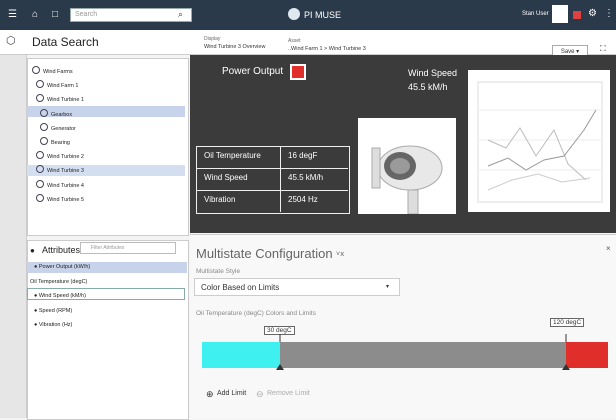  What do you see at coordinates (61, 250) in the screenshot?
I see `attributes-title: Attributes` at bounding box center [61, 250].